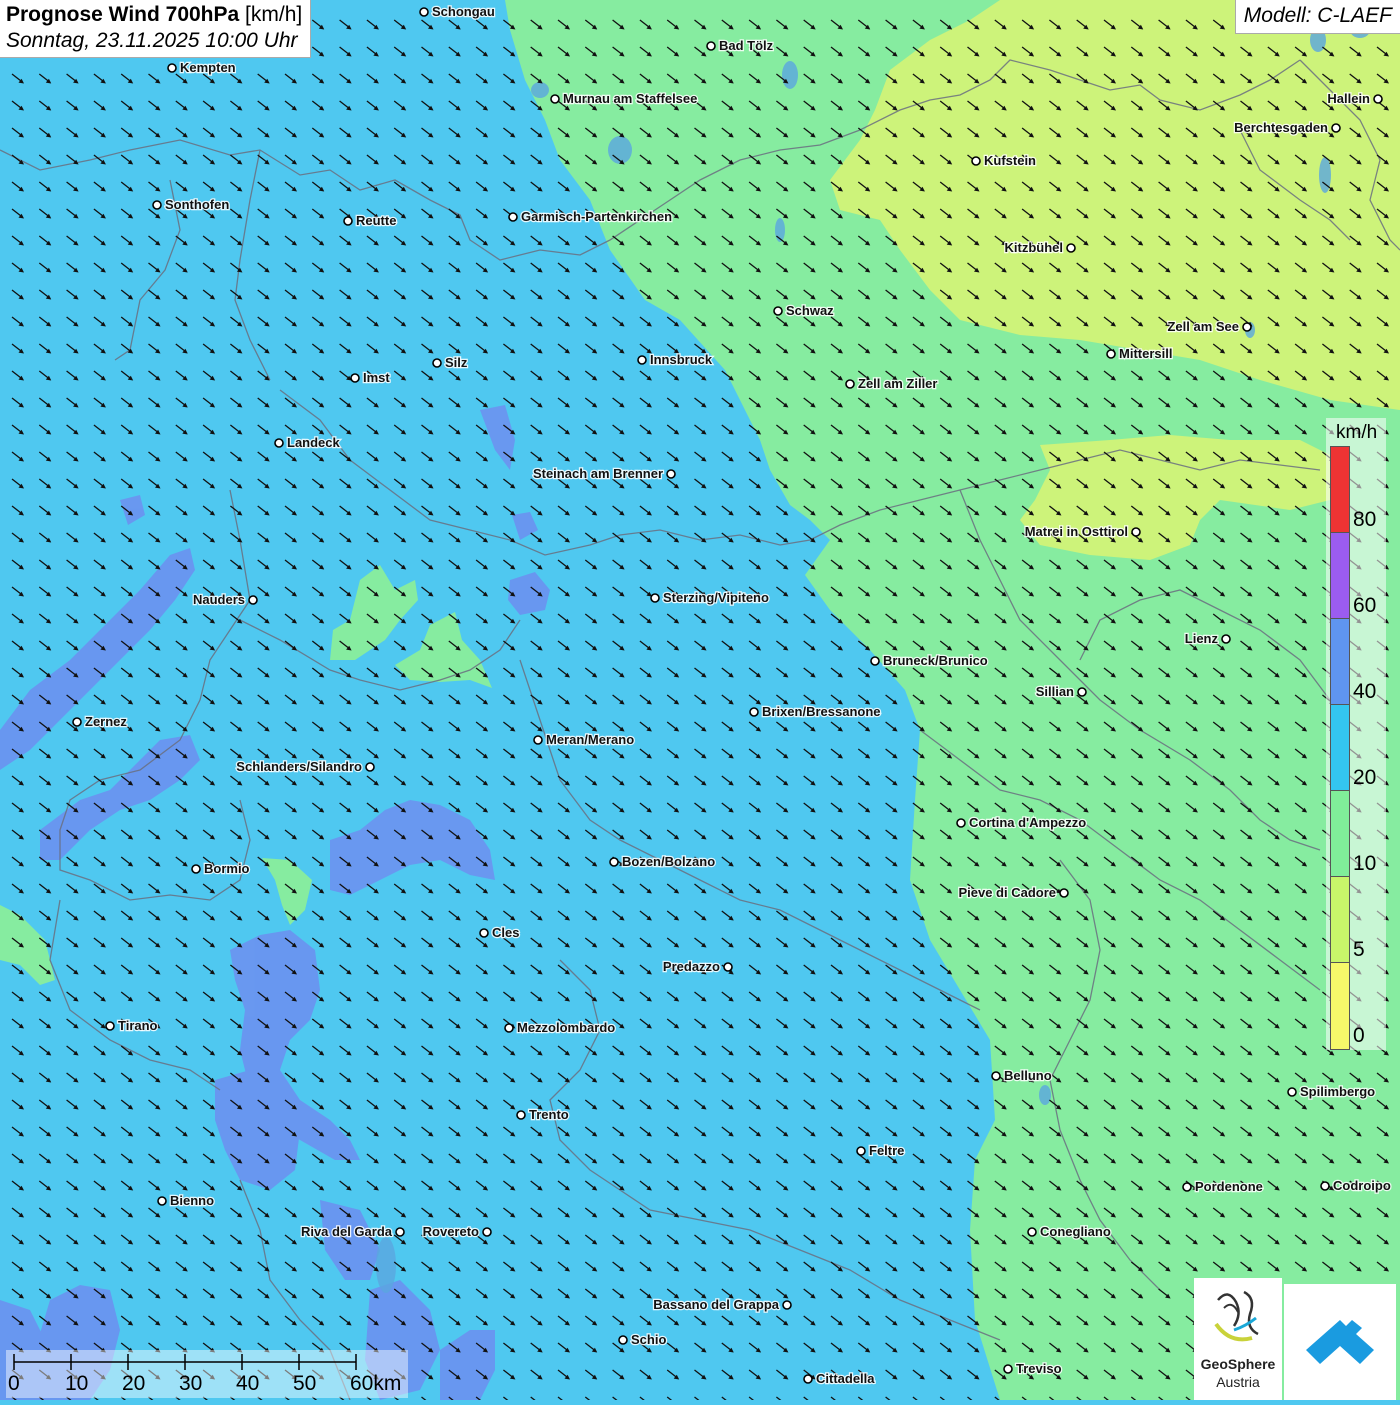  I want to click on legend-color-bar, so click(1340, 748).